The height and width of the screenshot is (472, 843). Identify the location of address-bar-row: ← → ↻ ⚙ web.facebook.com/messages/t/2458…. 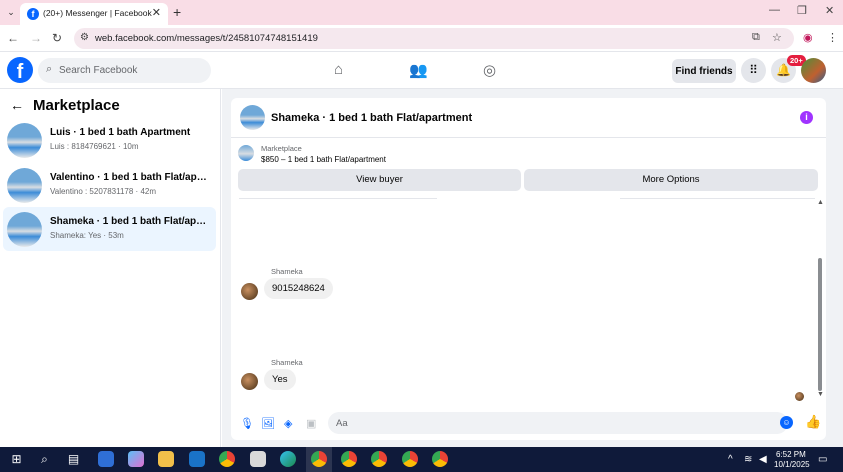
(421, 38).